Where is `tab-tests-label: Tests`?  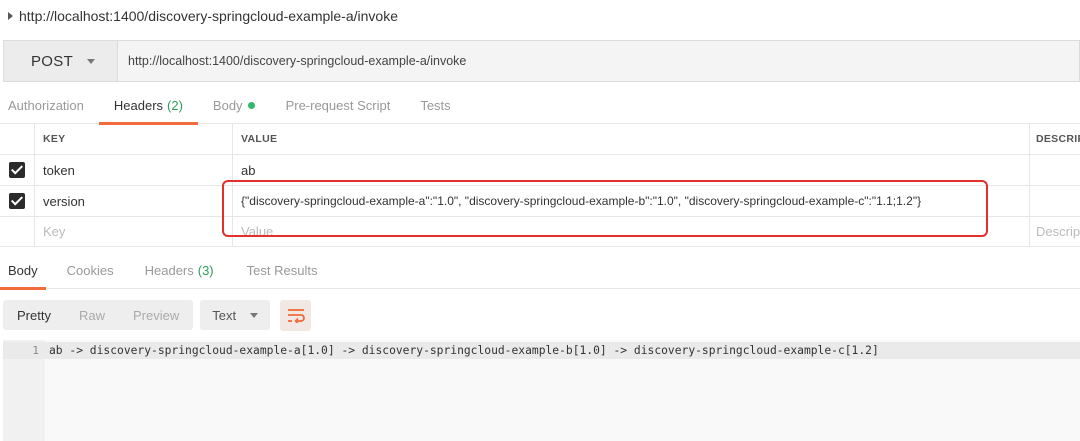 tab-tests-label: Tests is located at coordinates (435, 105).